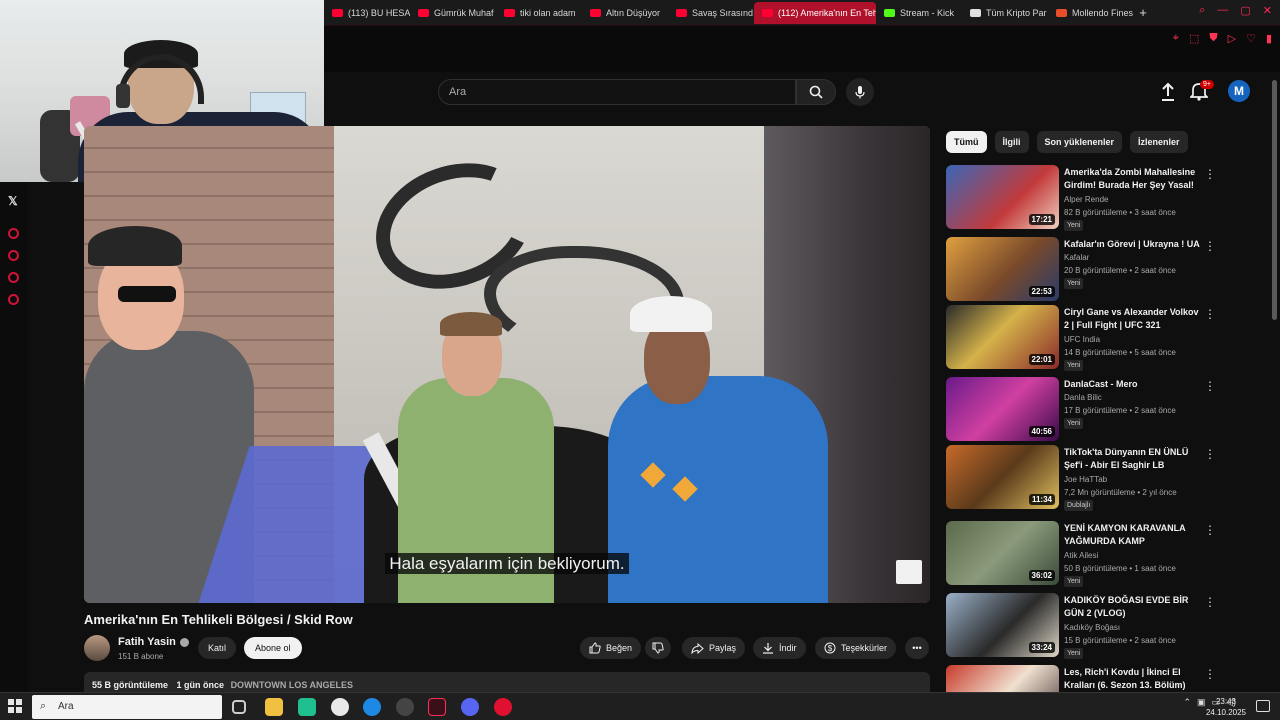 The width and height of the screenshot is (1280, 720). I want to click on opera-icon, so click(503, 707).